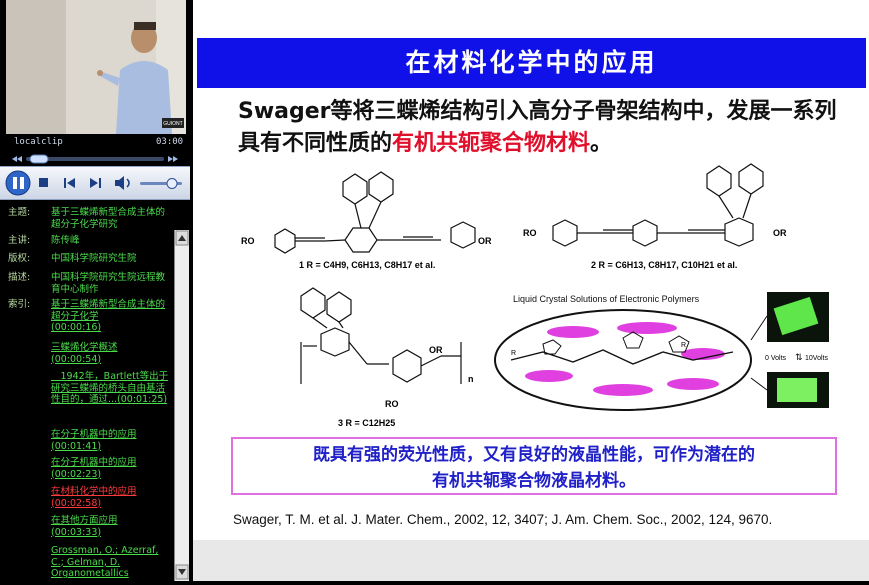 This screenshot has height=585, width=869. Describe the element at coordinates (631, 360) in the screenshot. I see `liquid-crystal-figure: R R` at that location.